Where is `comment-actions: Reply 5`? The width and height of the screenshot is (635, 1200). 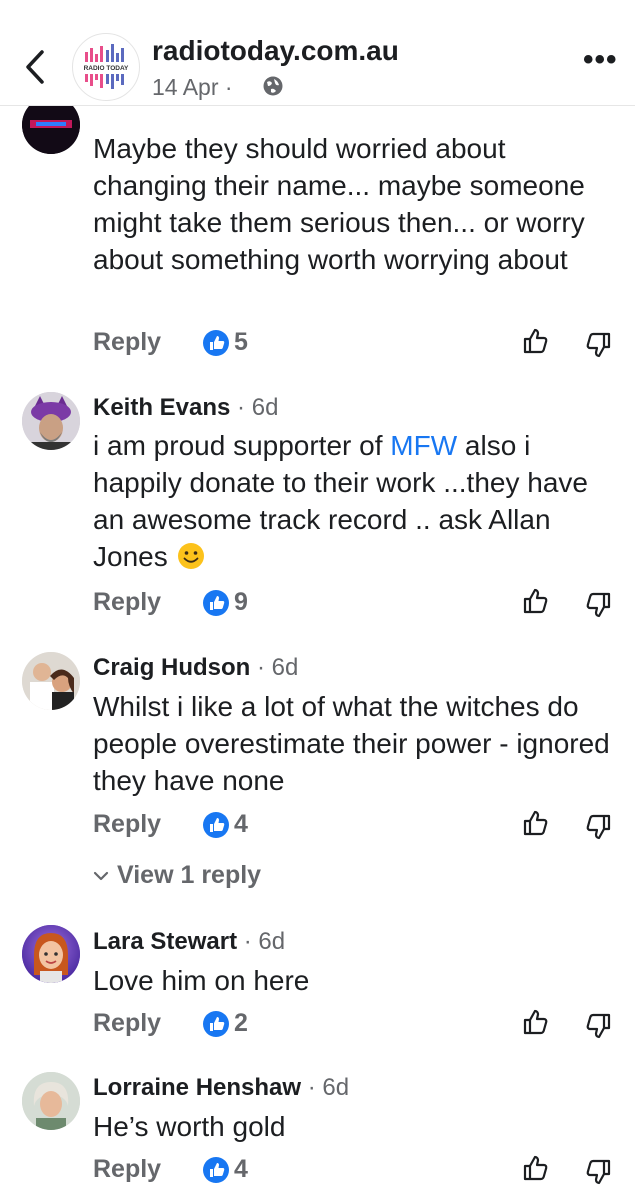 comment-actions: Reply 5 is located at coordinates (358, 345).